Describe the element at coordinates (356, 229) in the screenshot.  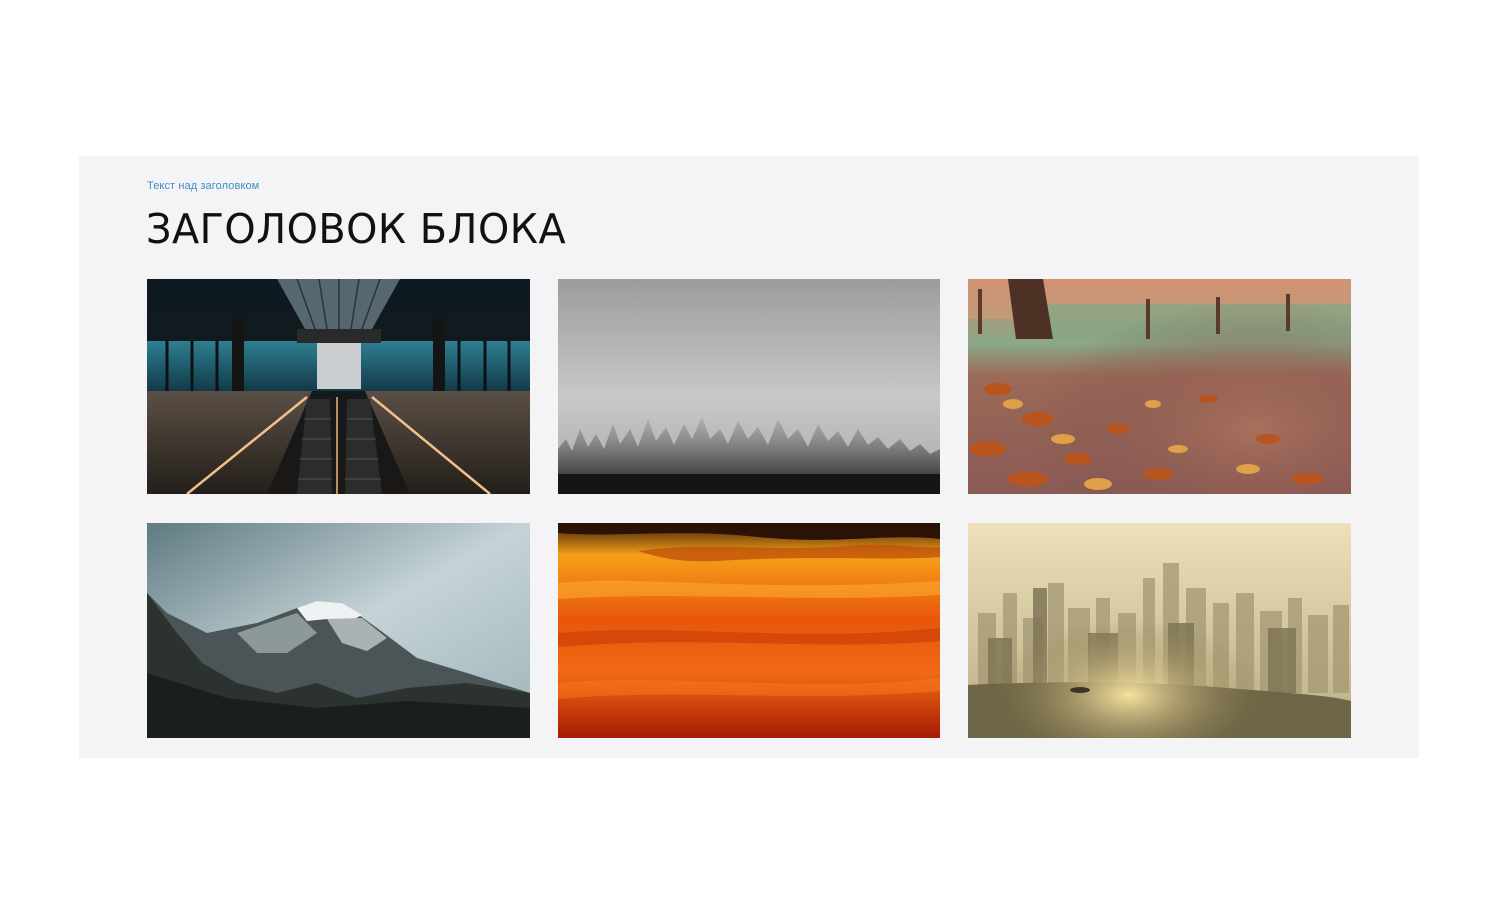
I see `block-title: ЗАГОЛОВОК БЛОКА` at that location.